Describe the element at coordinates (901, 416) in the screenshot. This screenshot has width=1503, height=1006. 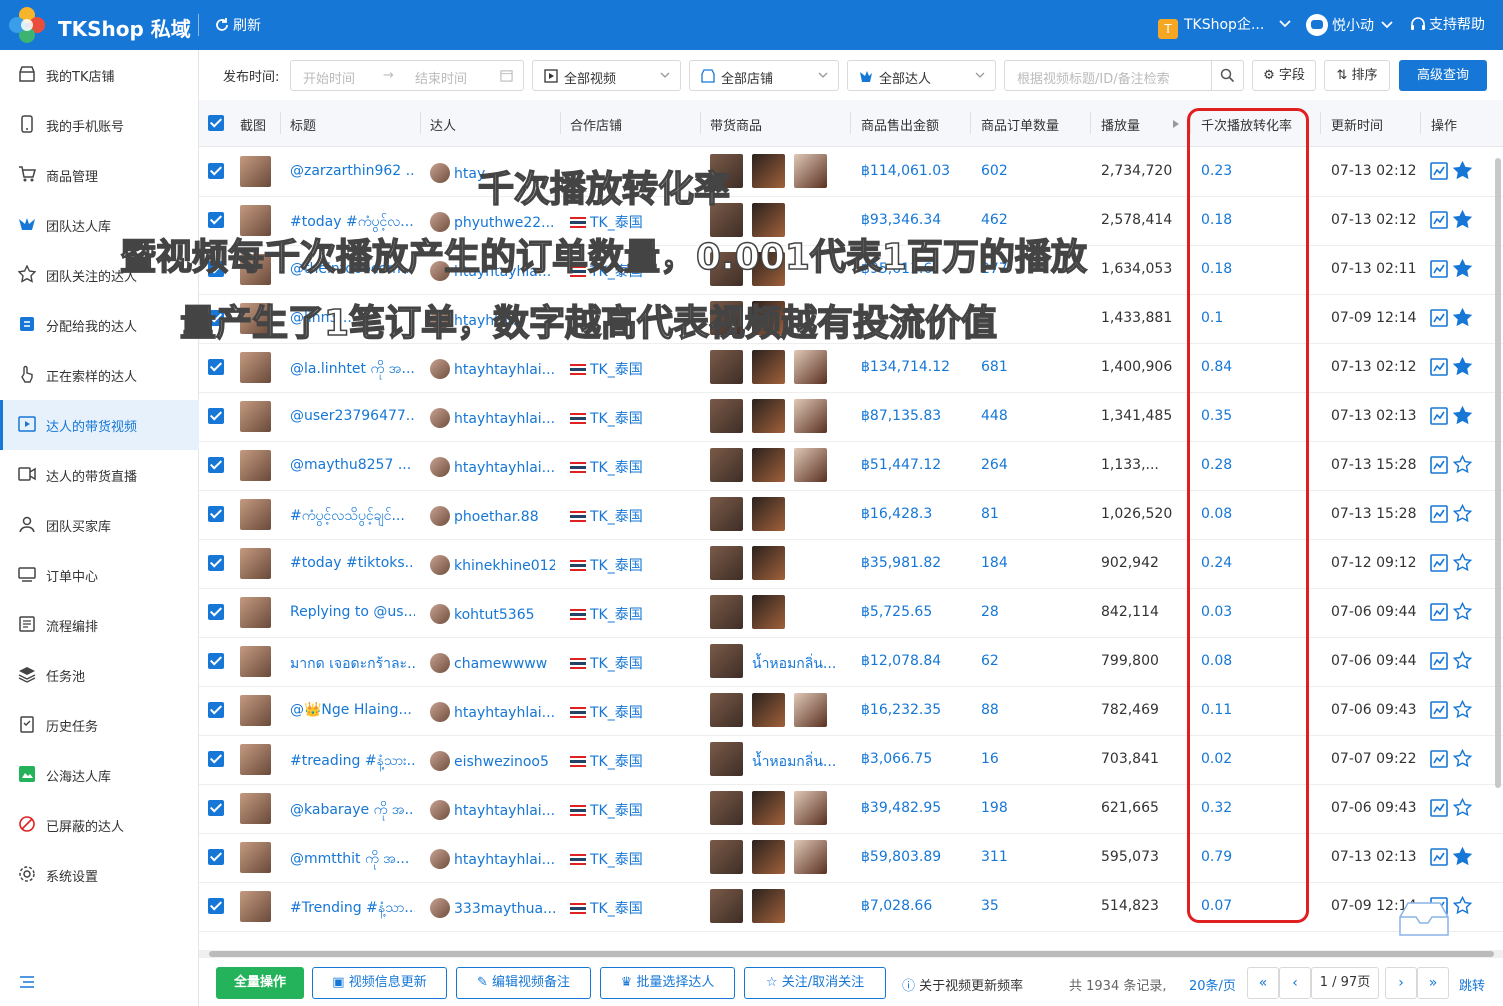
I see `gmv-value: ฿87,135.83` at that location.